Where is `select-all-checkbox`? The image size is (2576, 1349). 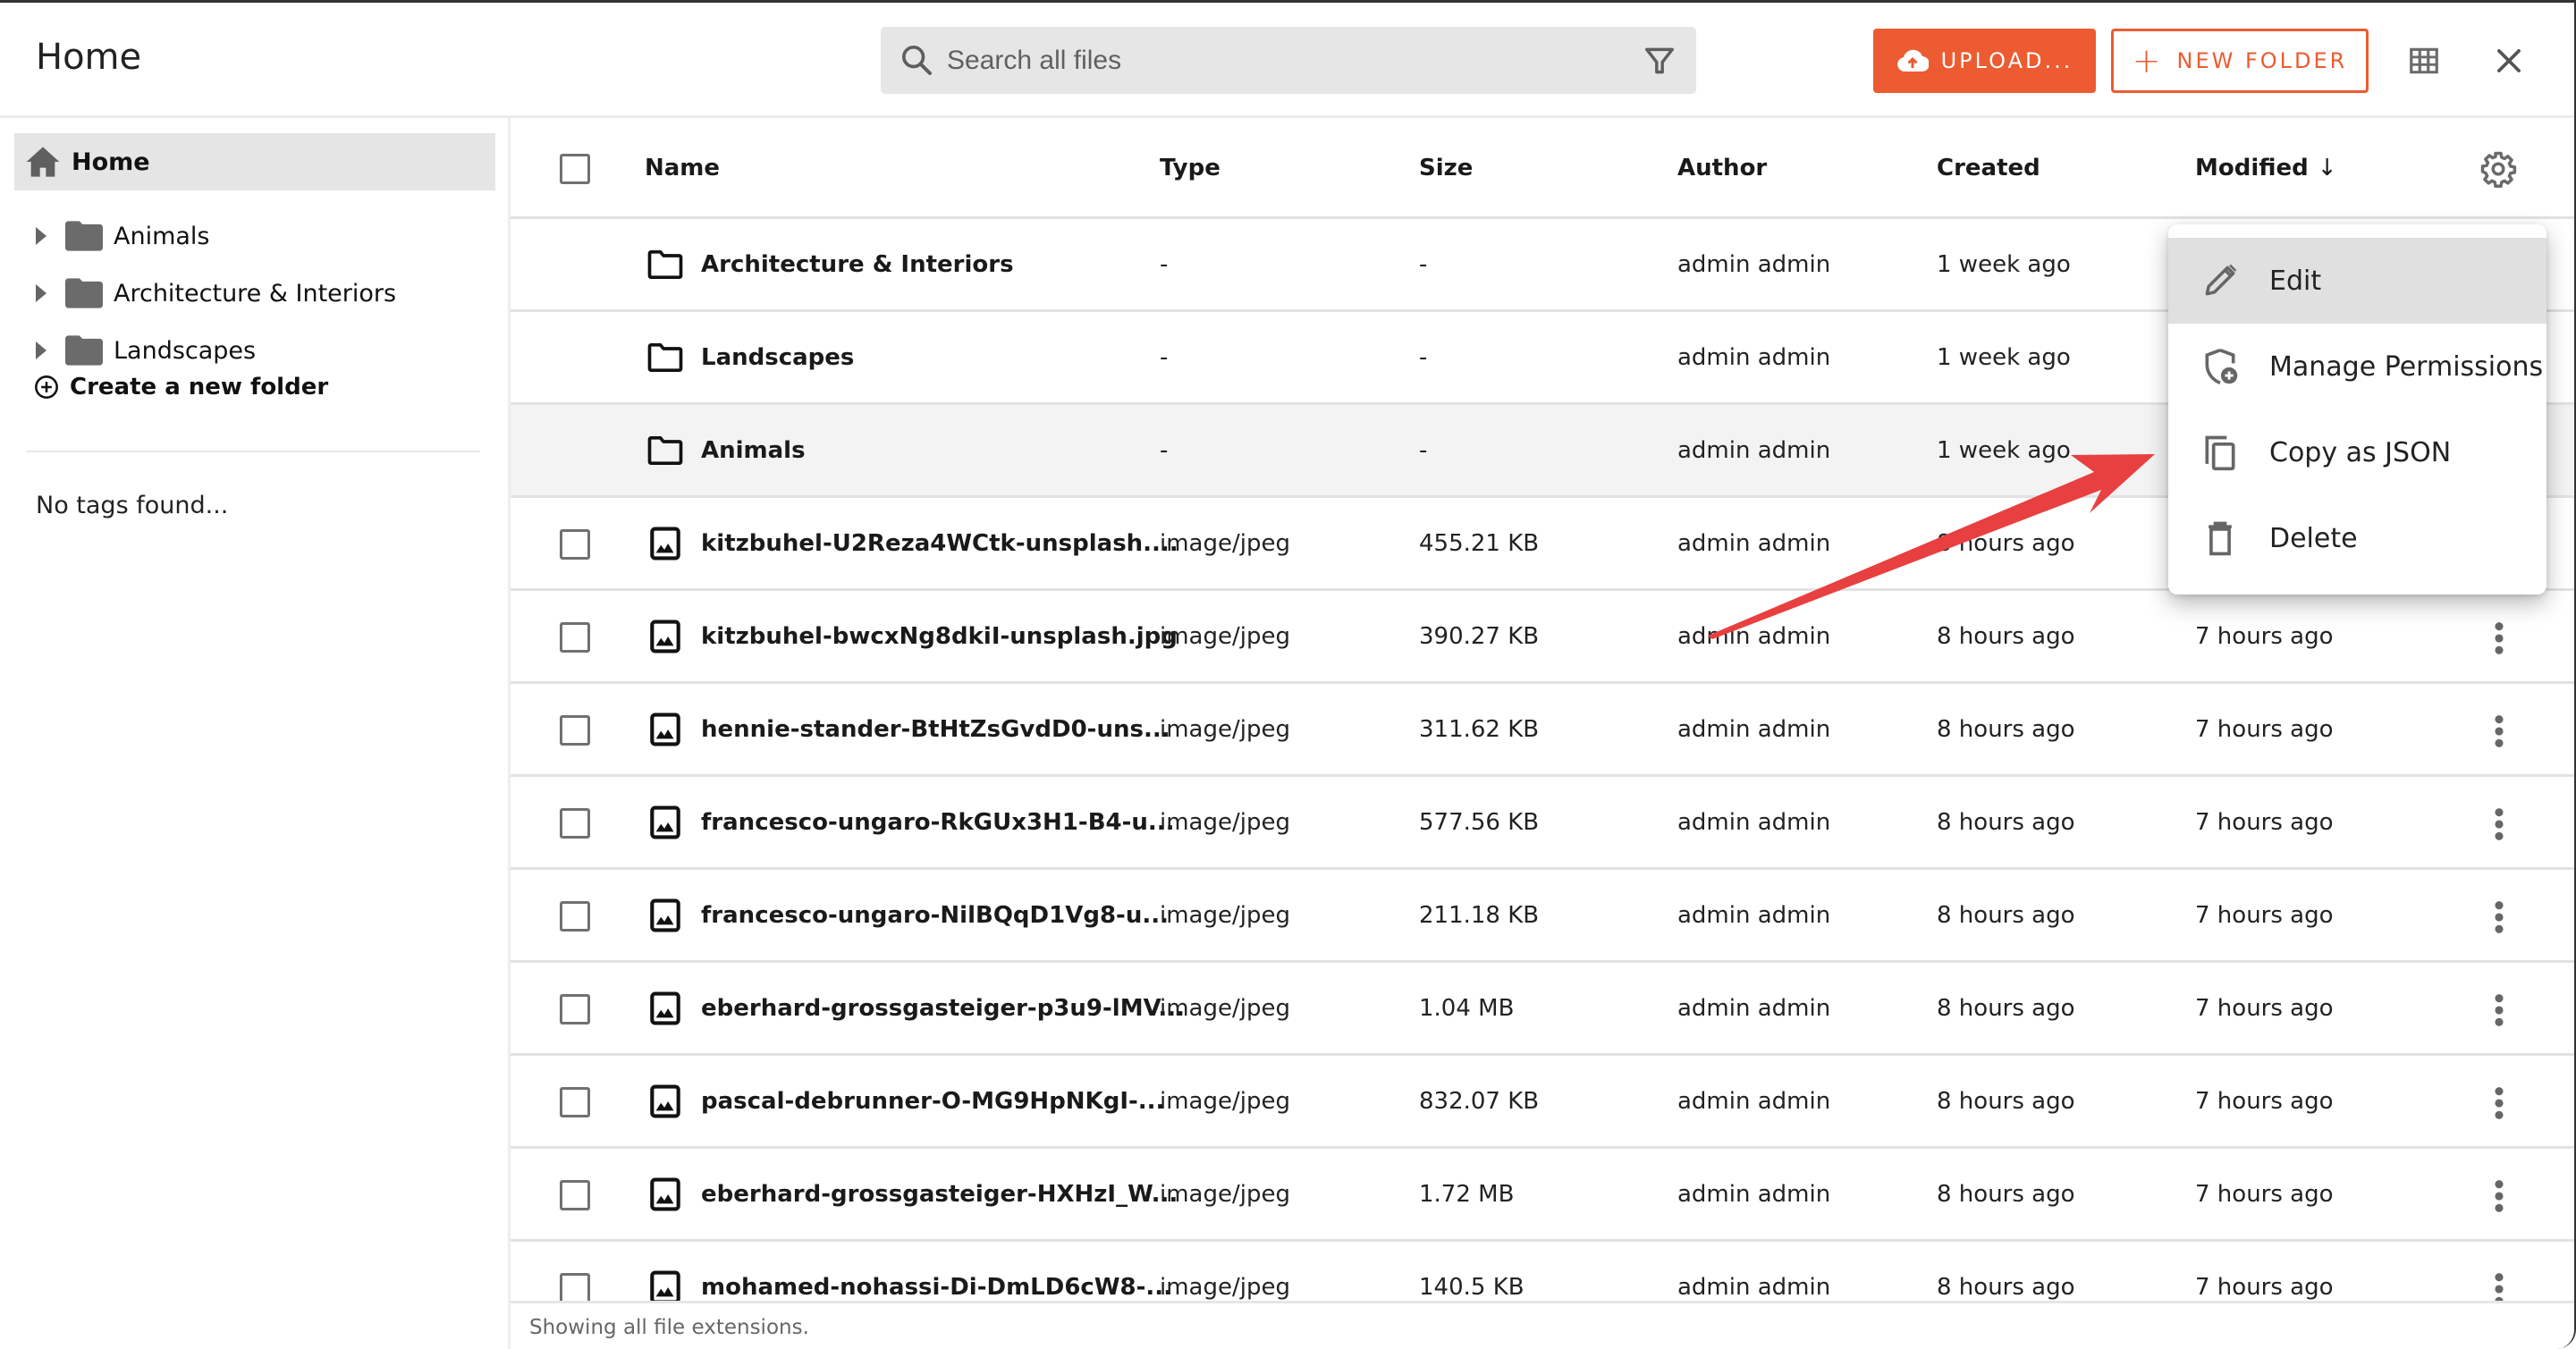
select-all-checkbox is located at coordinates (575, 169).